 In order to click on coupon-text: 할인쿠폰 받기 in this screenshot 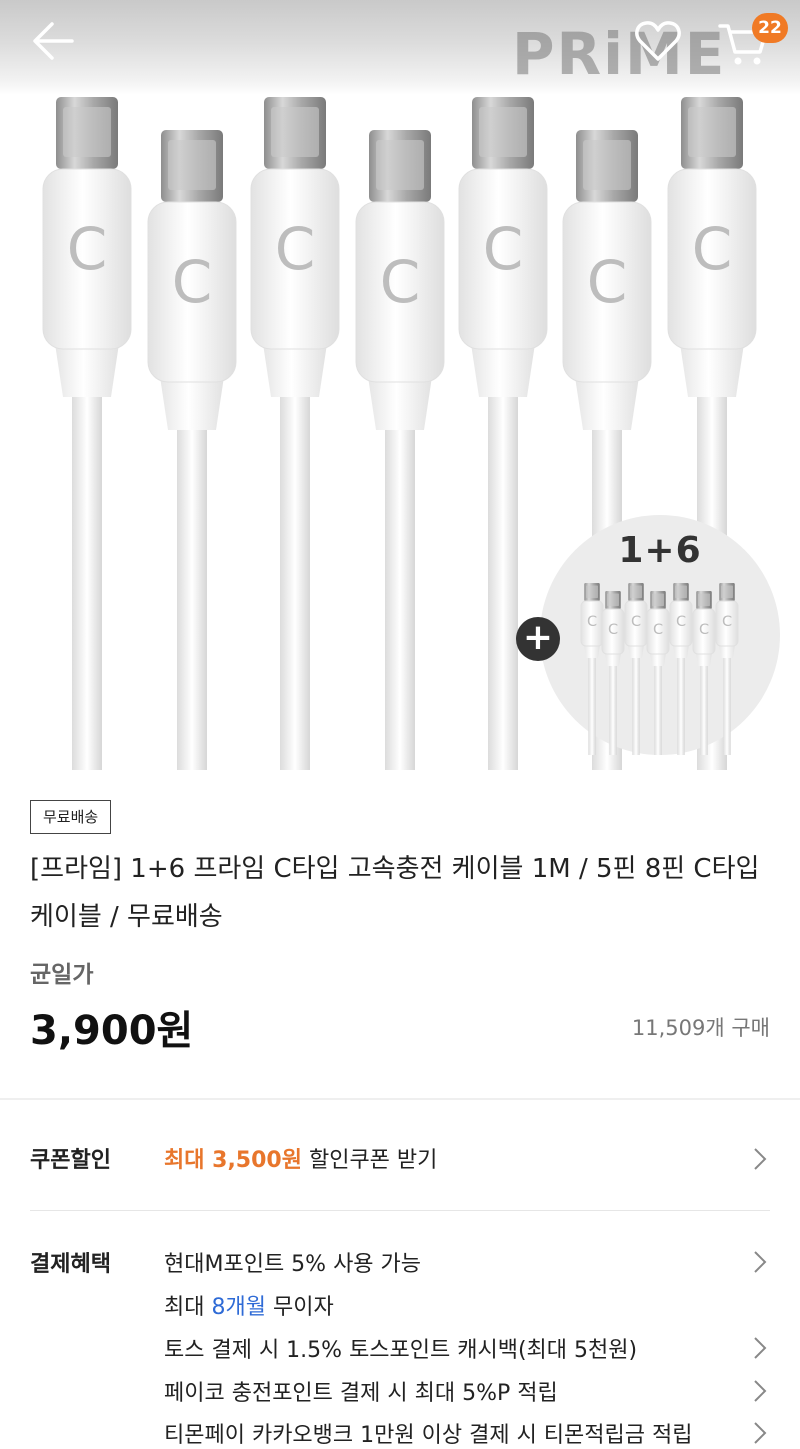, I will do `click(369, 1160)`.